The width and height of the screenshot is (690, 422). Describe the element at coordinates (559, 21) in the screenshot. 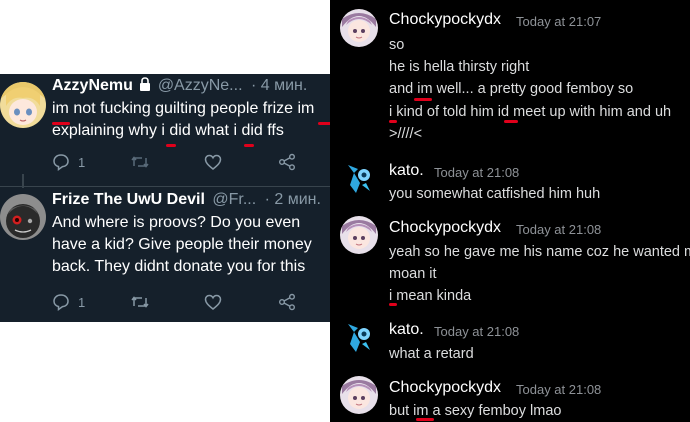

I see `message-timestamp: Today at 21:07` at that location.